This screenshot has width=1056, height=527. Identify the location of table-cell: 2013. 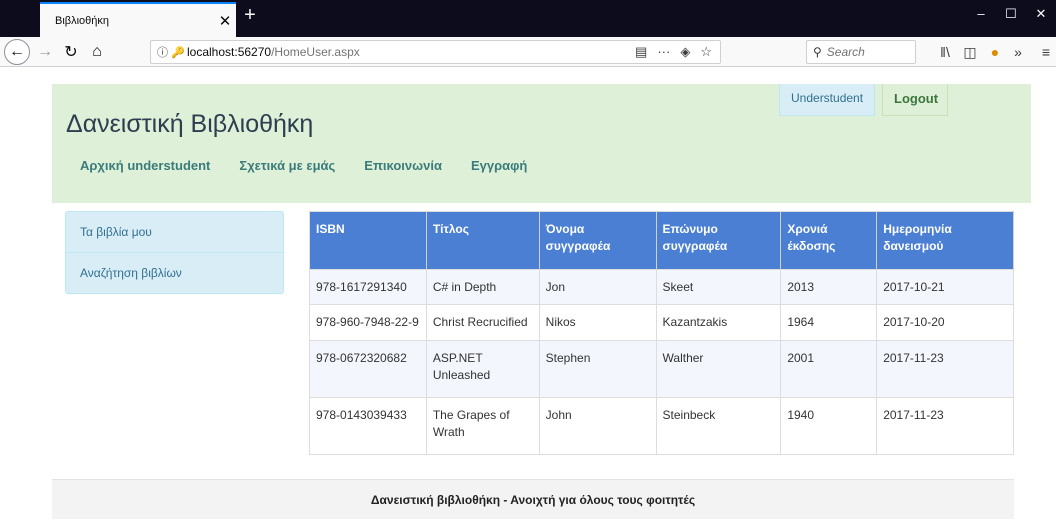
(829, 287).